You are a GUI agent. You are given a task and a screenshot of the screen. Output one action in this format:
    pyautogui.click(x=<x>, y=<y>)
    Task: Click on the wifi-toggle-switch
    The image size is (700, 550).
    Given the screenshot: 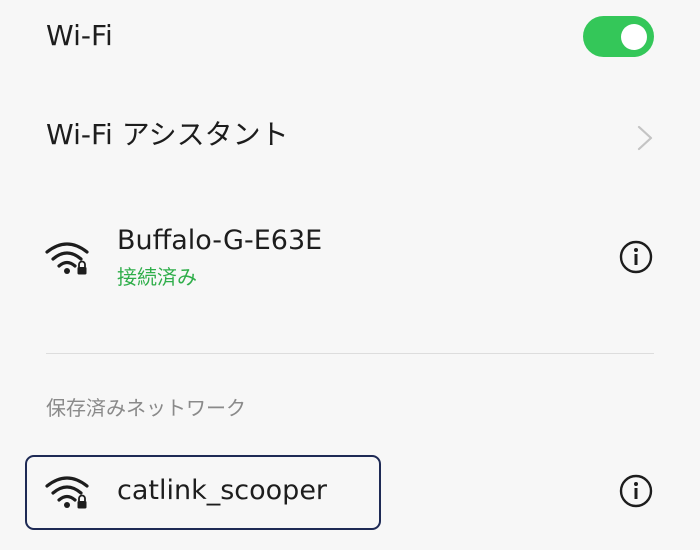 What is the action you would take?
    pyautogui.click(x=618, y=36)
    